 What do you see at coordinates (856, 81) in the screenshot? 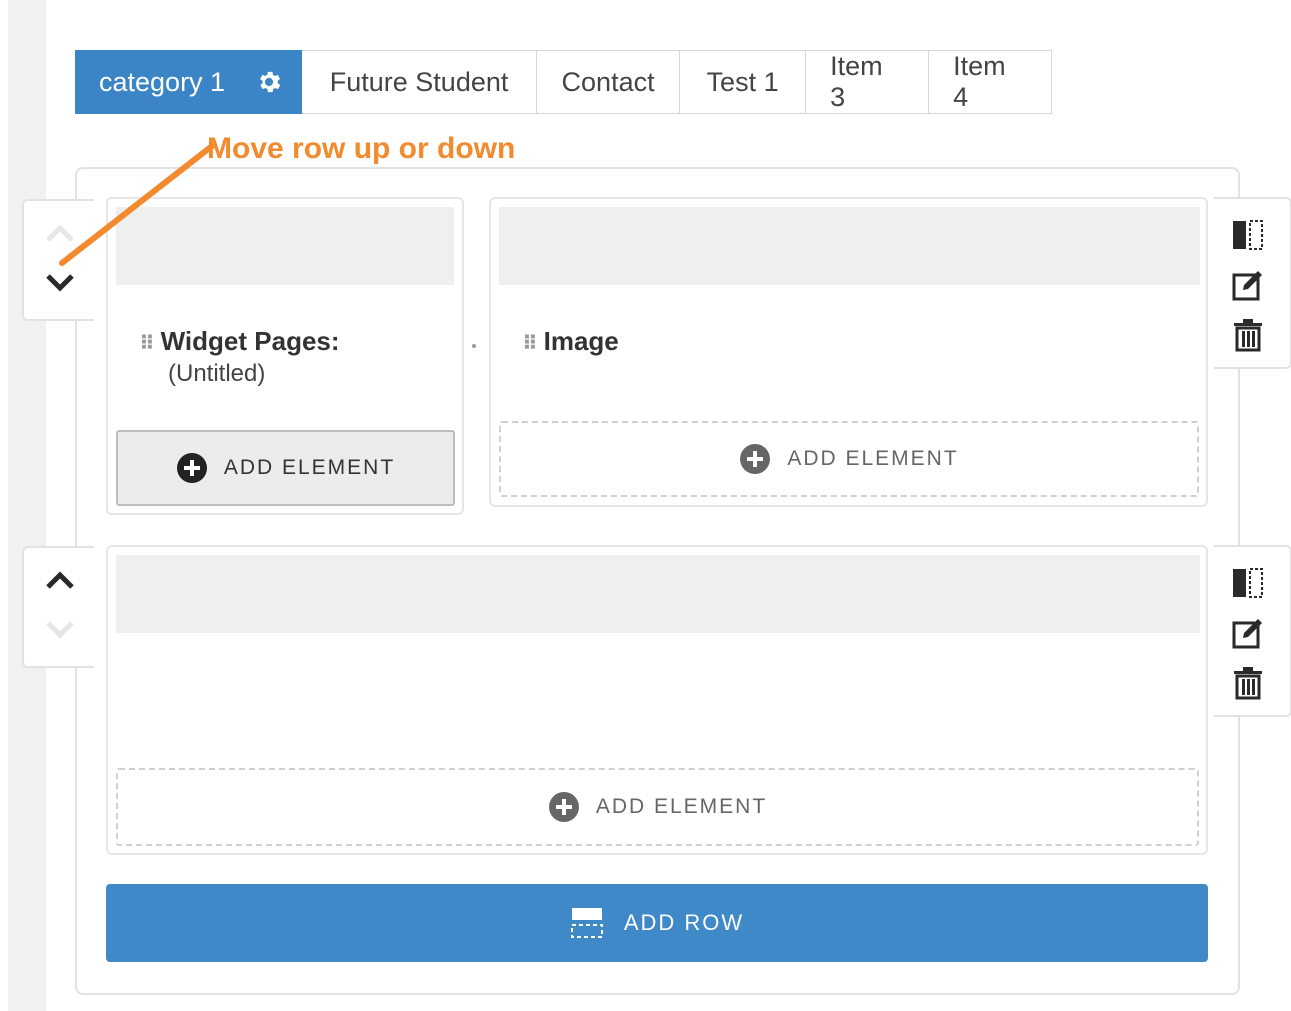
I see `tab-label: Item 3` at bounding box center [856, 81].